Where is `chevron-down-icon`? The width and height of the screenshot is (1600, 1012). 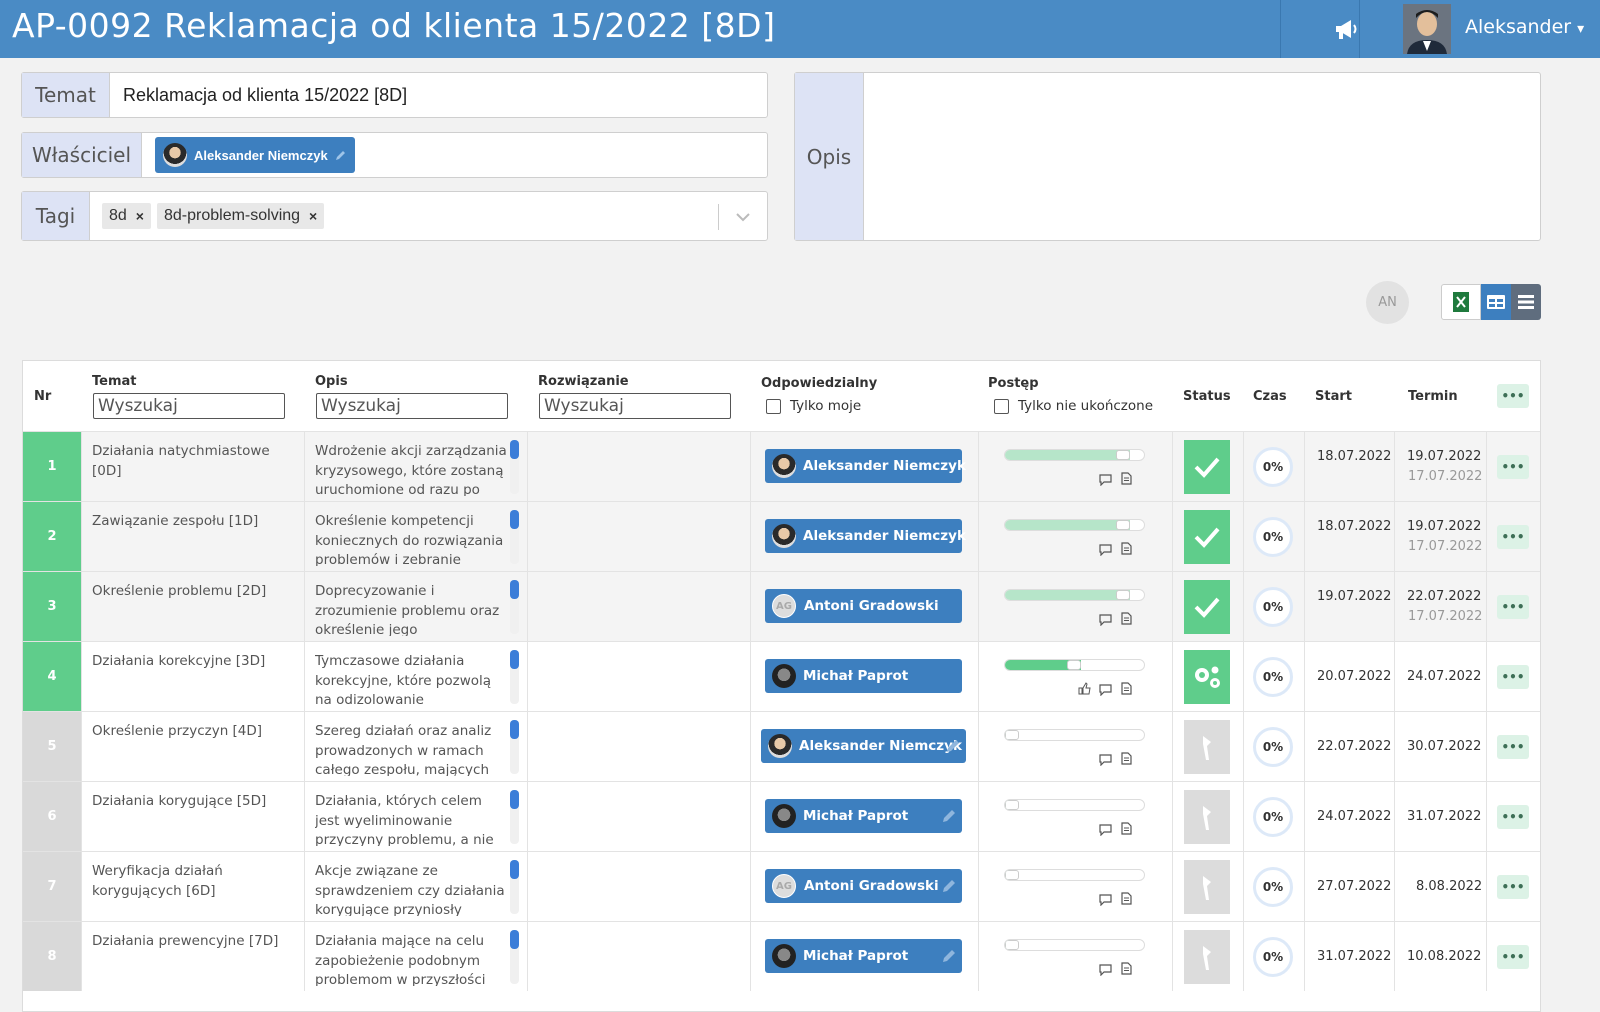 chevron-down-icon is located at coordinates (743, 217).